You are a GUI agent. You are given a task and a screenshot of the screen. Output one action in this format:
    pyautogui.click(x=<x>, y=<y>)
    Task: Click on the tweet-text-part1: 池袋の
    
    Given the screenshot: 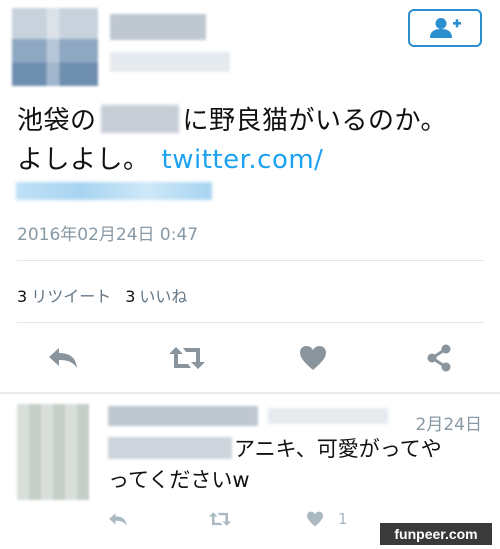 What is the action you would take?
    pyautogui.click(x=57, y=121)
    